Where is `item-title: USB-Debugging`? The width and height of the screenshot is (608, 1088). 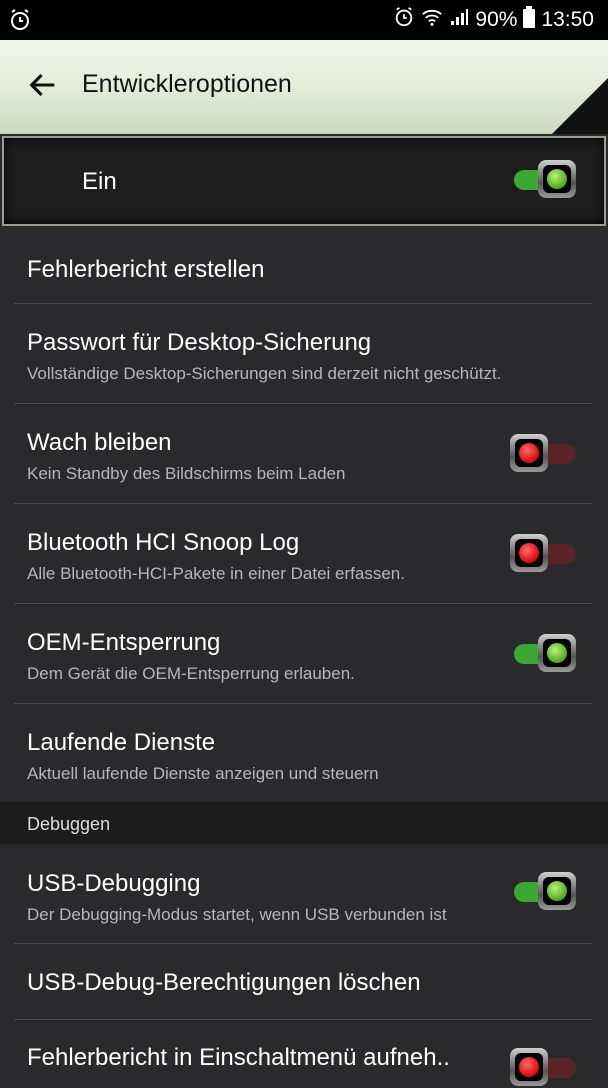 item-title: USB-Debugging is located at coordinates (114, 883).